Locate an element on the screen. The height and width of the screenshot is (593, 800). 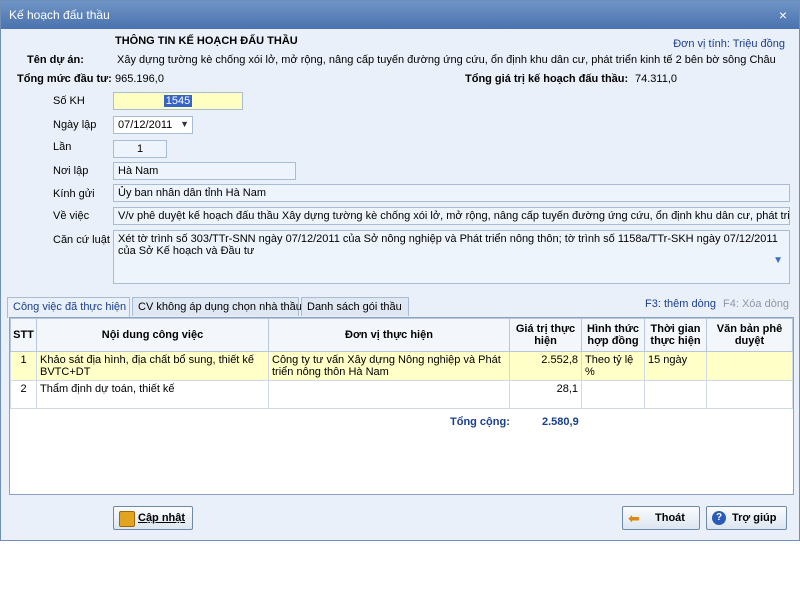
total-value: 2.580,9 is located at coordinates (560, 422).